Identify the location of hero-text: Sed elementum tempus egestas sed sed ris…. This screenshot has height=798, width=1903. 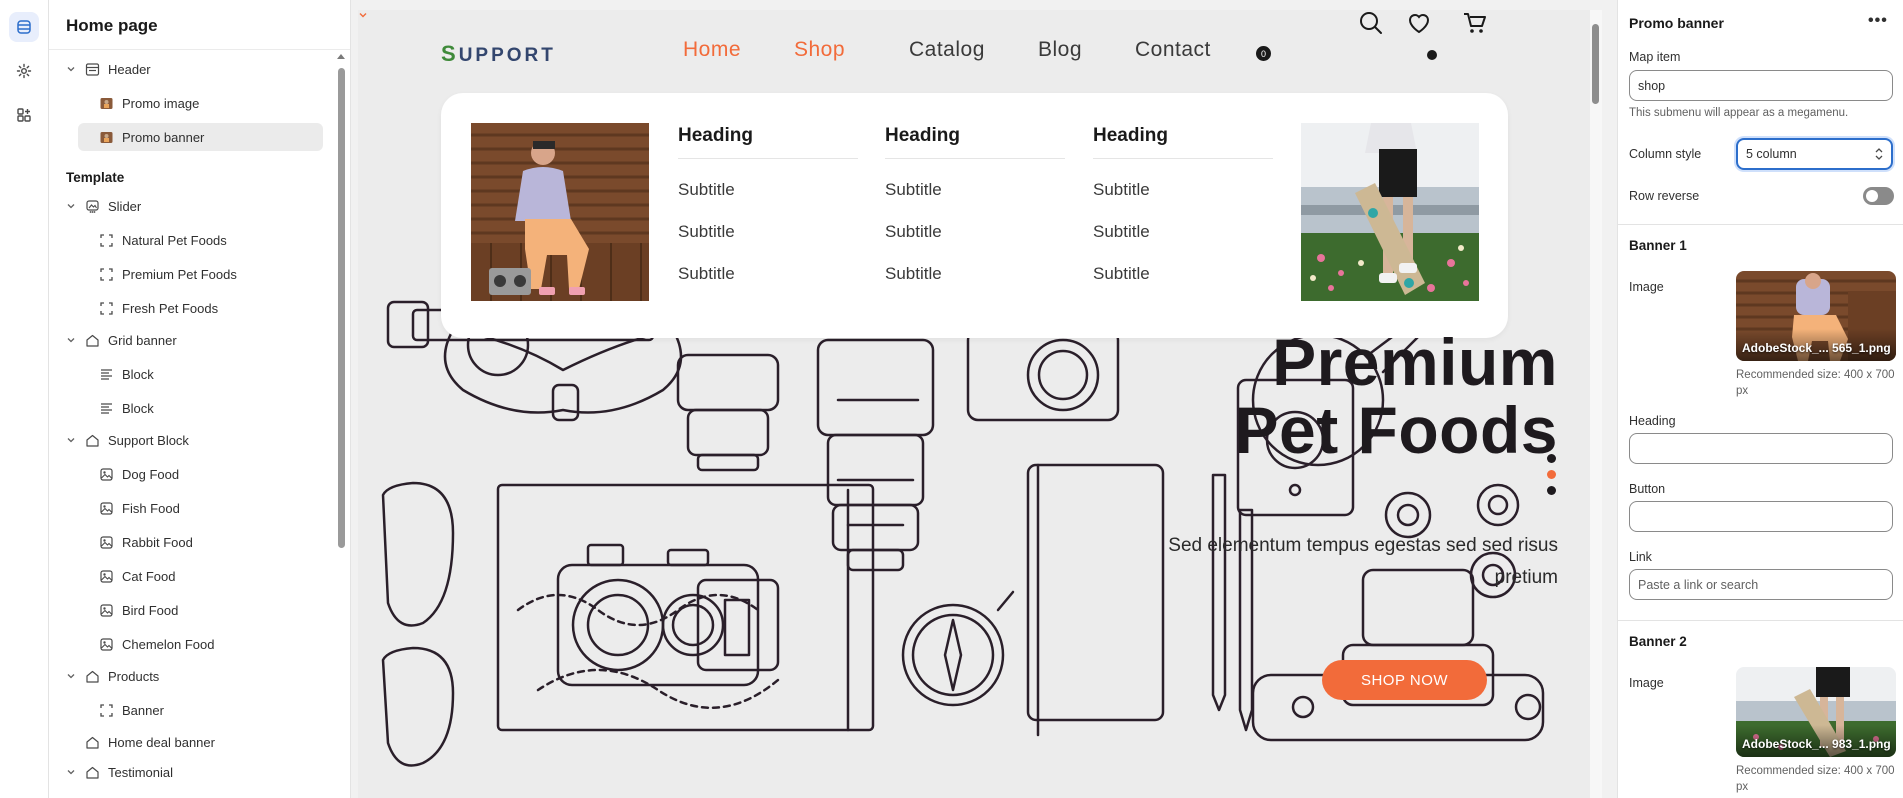
(1363, 561).